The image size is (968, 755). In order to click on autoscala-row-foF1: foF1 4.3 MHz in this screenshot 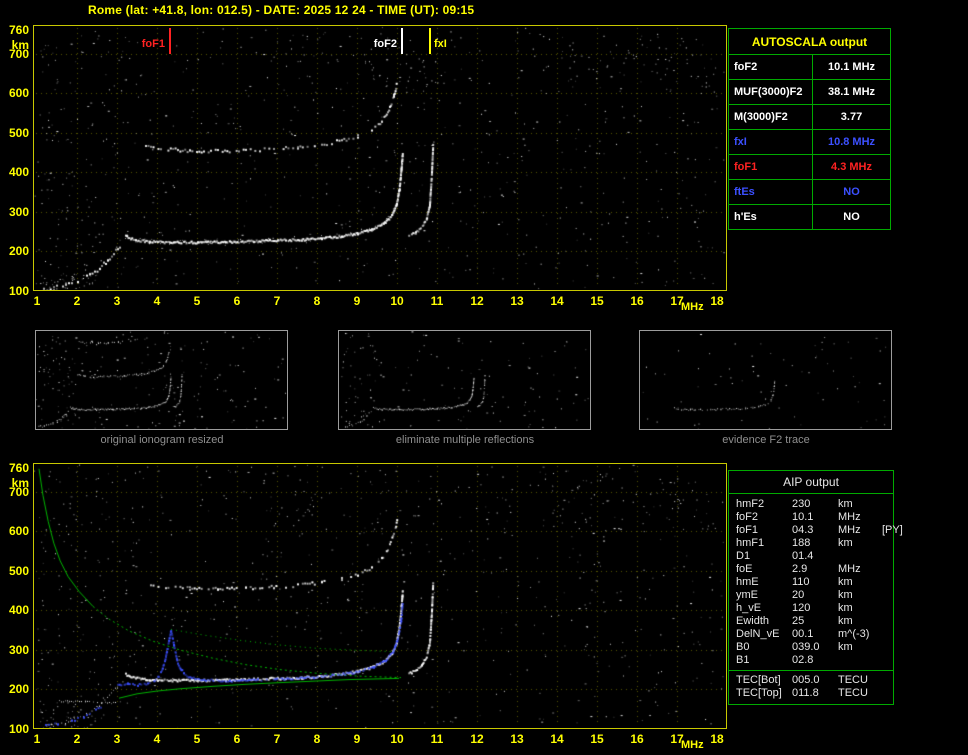, I will do `click(809, 166)`.